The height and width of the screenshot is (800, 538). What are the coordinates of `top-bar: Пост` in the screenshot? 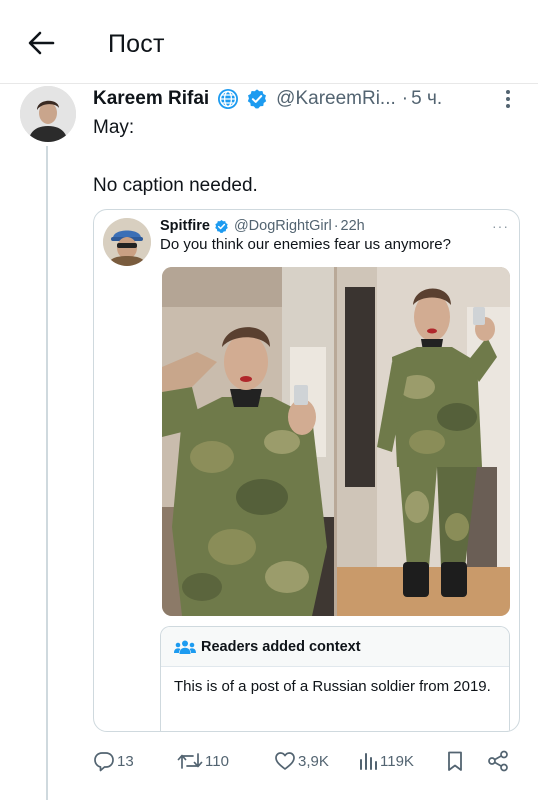 It's located at (269, 42).